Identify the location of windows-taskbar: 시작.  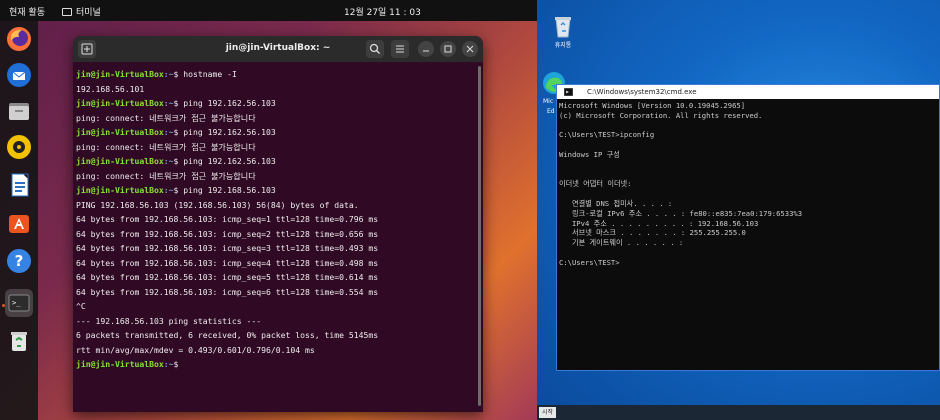
(738, 412).